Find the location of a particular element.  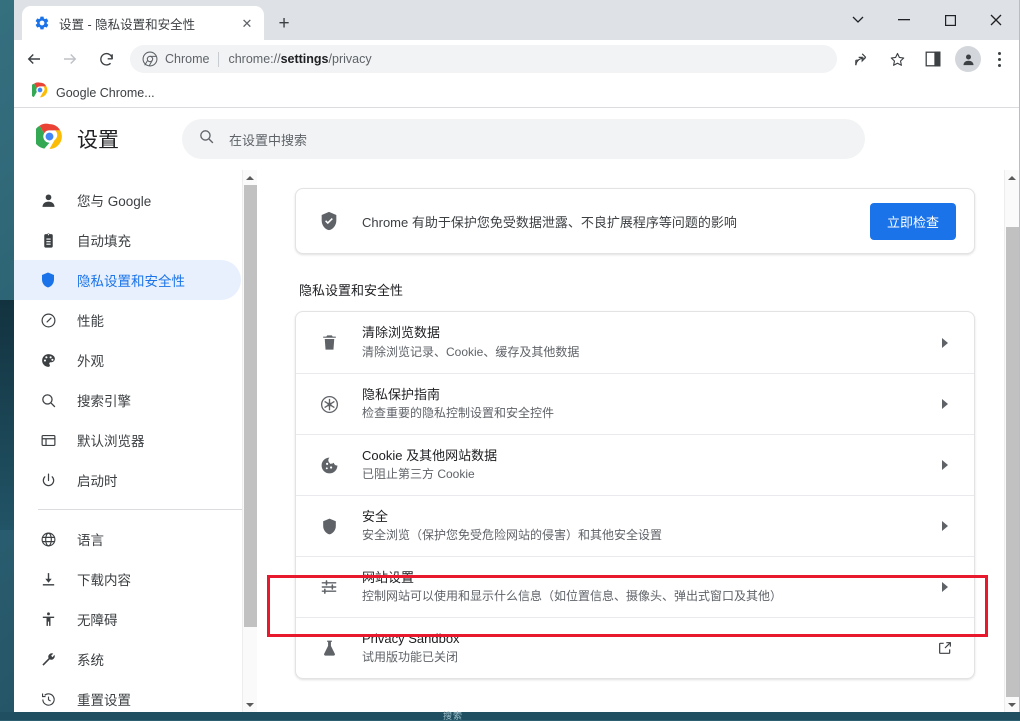

sidebar-item-privacy-and-security: 隐私设置和安全性 is located at coordinates (127, 280).